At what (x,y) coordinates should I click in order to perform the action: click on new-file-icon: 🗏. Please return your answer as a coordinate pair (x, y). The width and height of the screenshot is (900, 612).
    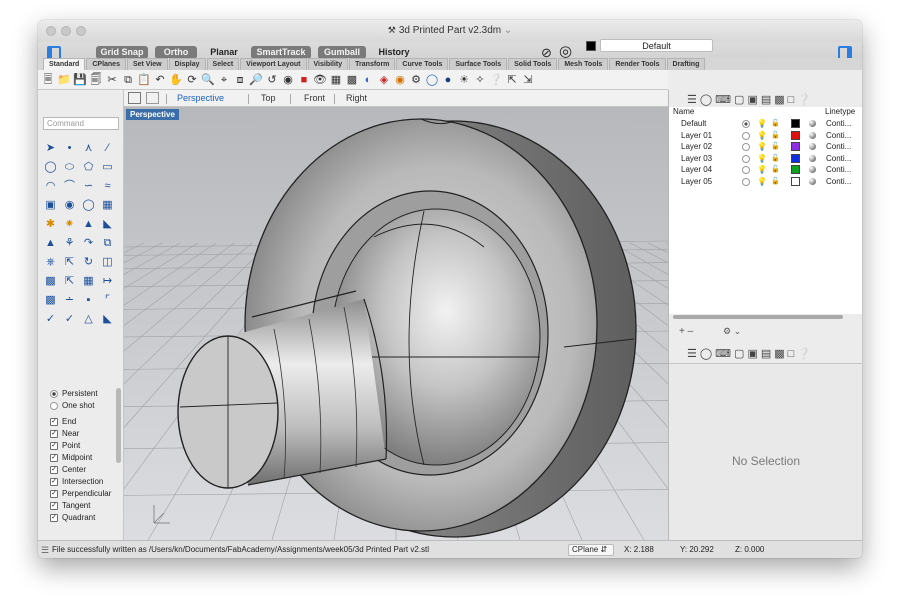
    Looking at the image, I should click on (48, 80).